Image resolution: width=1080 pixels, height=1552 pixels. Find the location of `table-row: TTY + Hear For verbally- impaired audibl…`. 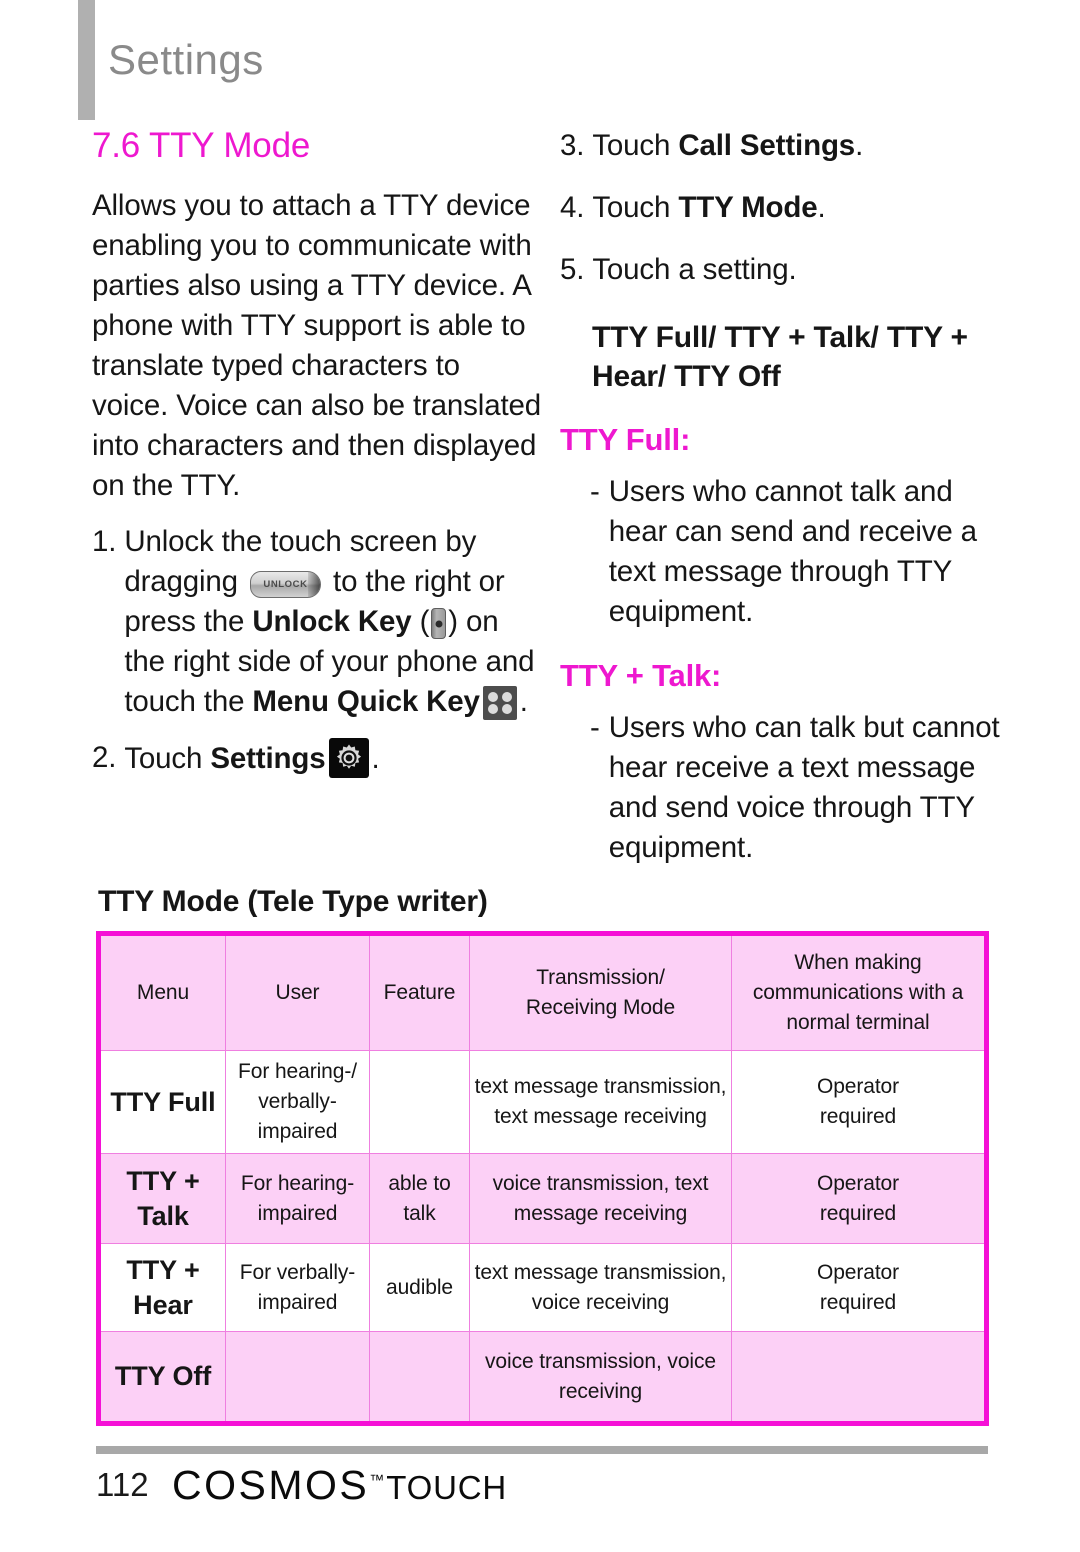

table-row: TTY + Hear For verbally- impaired audibl… is located at coordinates (542, 1287).